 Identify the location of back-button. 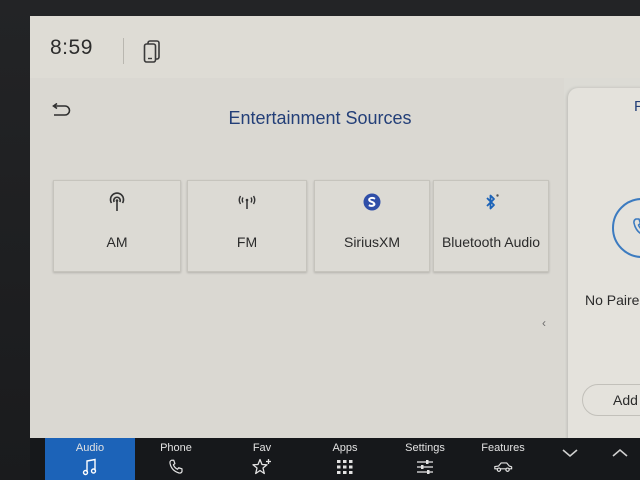
(61, 111).